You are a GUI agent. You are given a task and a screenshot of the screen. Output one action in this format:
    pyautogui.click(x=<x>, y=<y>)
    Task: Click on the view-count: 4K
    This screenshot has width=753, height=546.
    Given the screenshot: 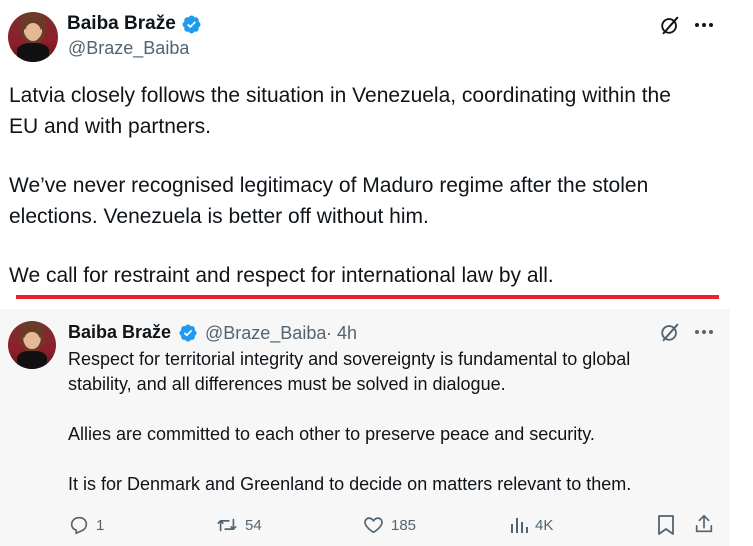 What is the action you would take?
    pyautogui.click(x=544, y=525)
    